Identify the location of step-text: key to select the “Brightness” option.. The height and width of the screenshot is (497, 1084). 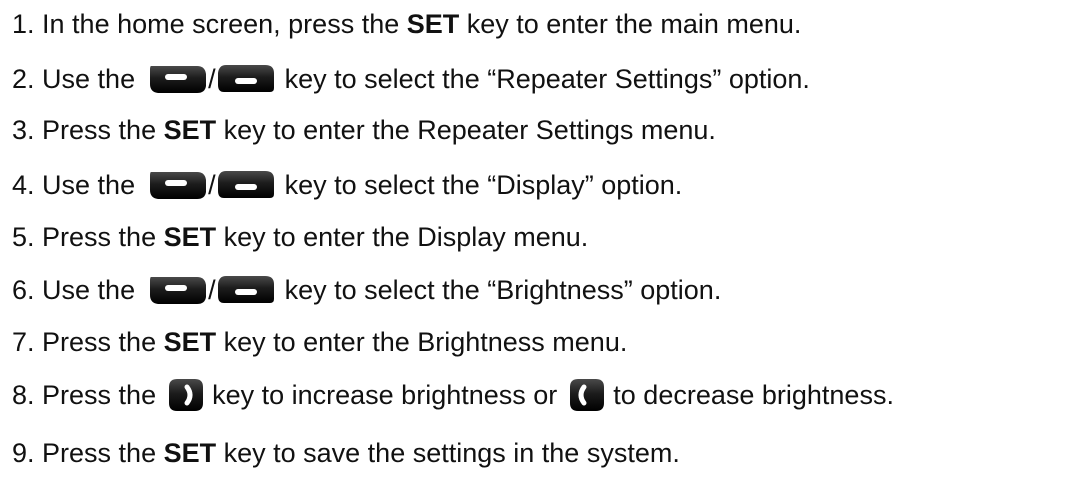
(503, 290).